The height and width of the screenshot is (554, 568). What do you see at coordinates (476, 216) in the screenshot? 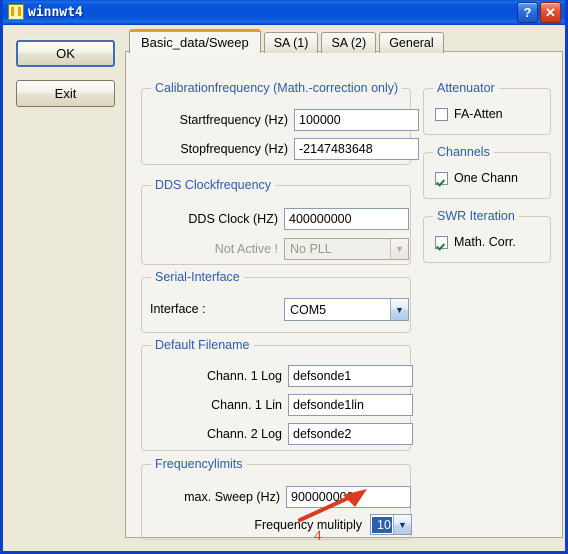
I see `group-swr-iteration-label: SWR Iteration` at bounding box center [476, 216].